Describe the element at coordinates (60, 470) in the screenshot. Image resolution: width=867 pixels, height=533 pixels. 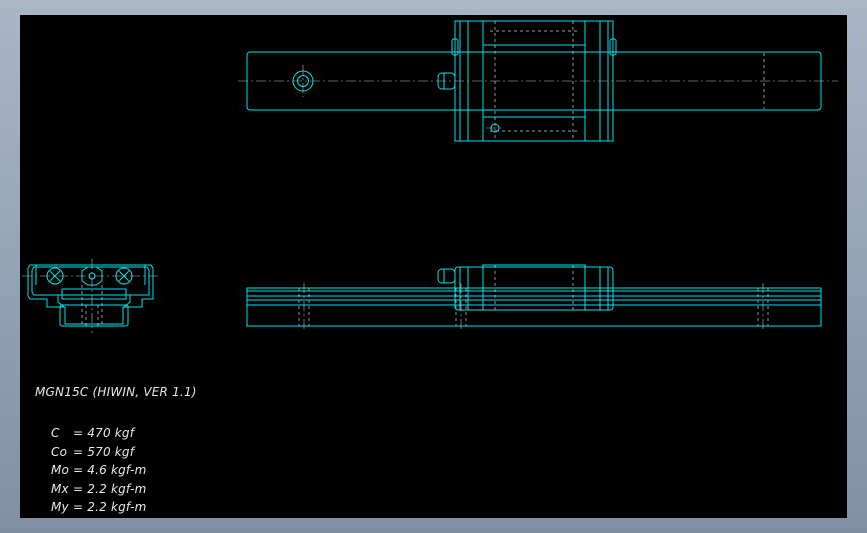
I see `spec-symbol: Mo` at that location.